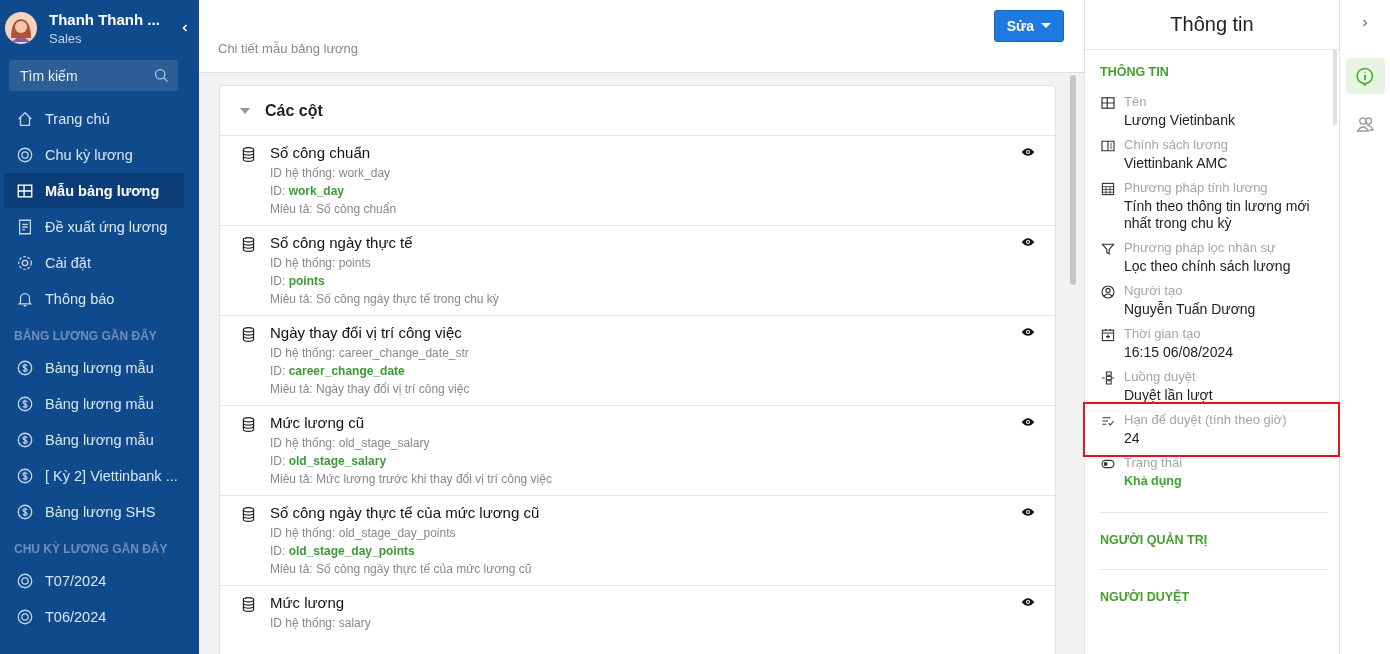 This screenshot has width=1390, height=654. Describe the element at coordinates (363, 533) in the screenshot. I see `system-id: ID hệ thống: old_stage_day_points` at that location.